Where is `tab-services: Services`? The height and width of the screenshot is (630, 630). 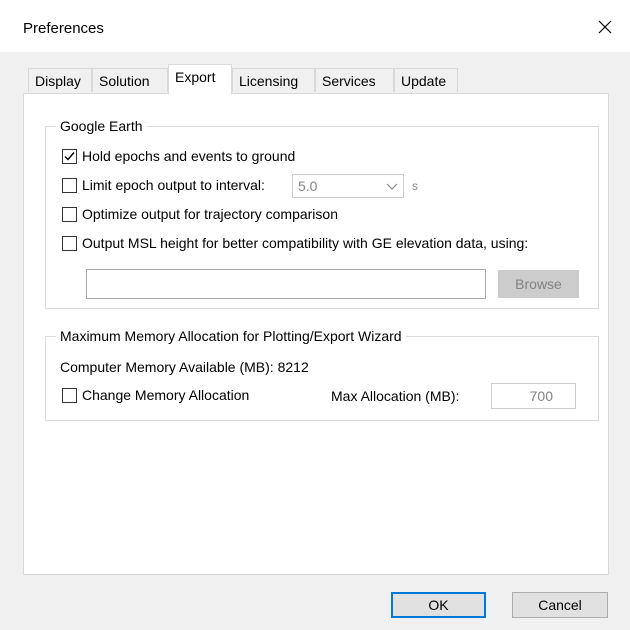 tab-services: Services is located at coordinates (354, 80).